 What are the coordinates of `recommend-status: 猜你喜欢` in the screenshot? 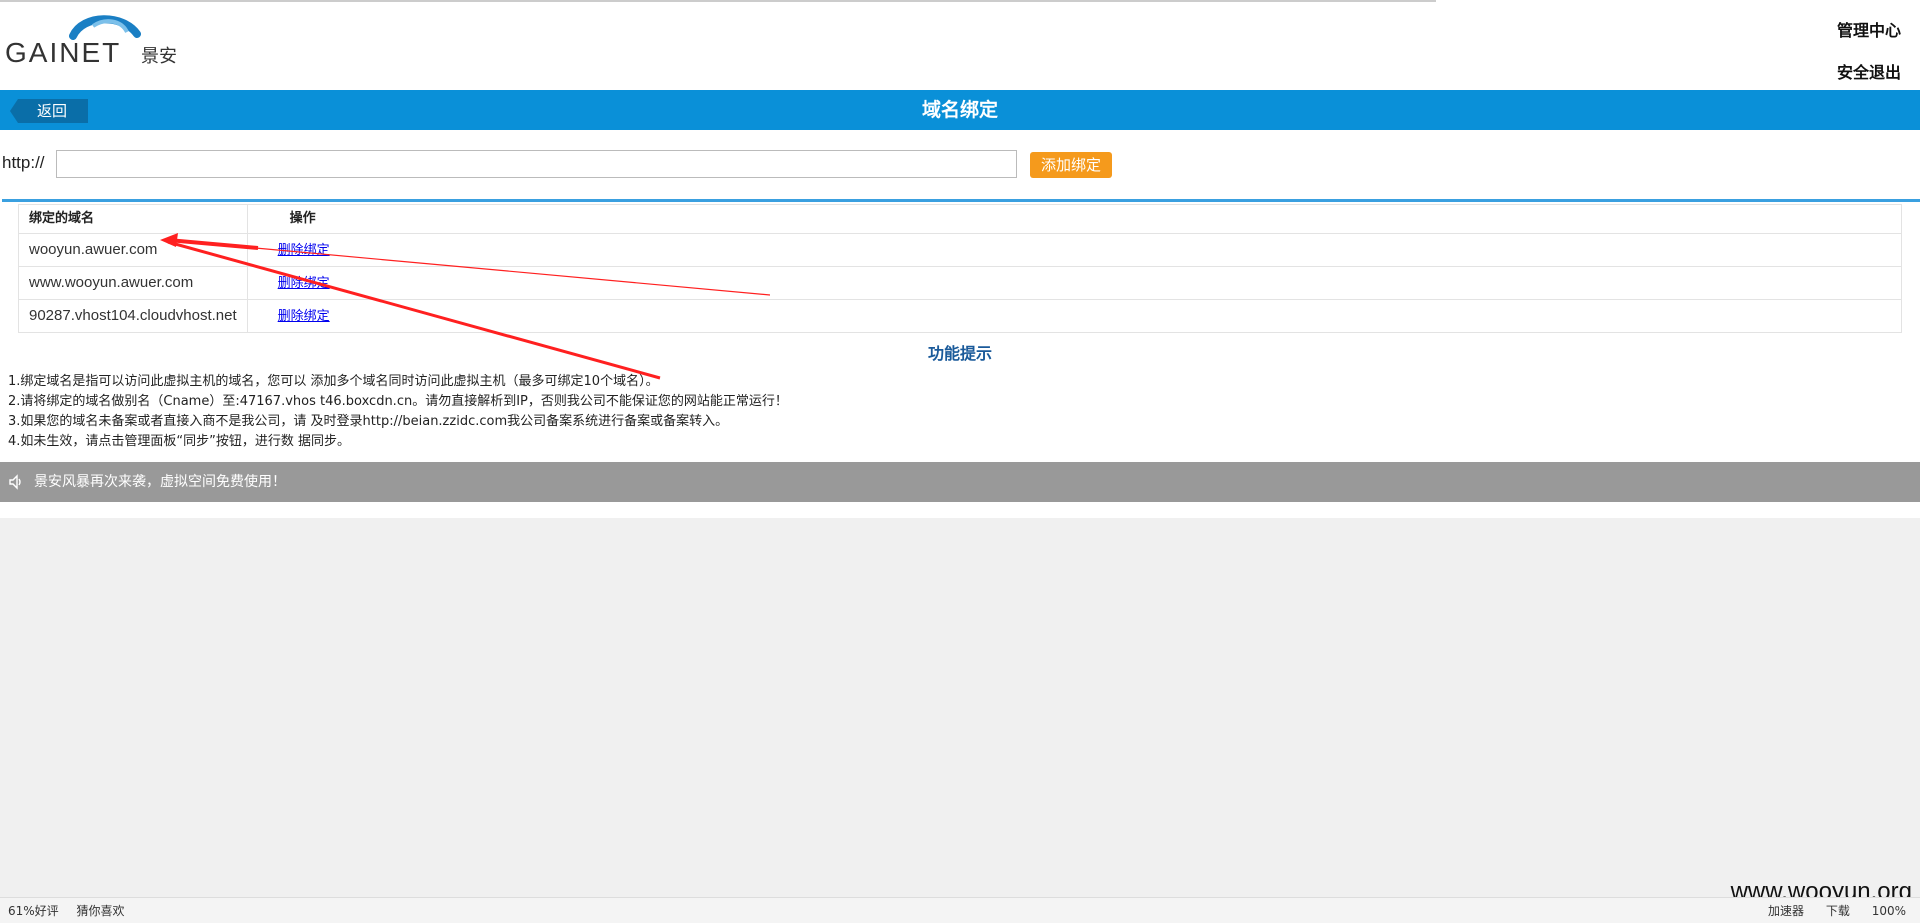 It's located at (101, 911).